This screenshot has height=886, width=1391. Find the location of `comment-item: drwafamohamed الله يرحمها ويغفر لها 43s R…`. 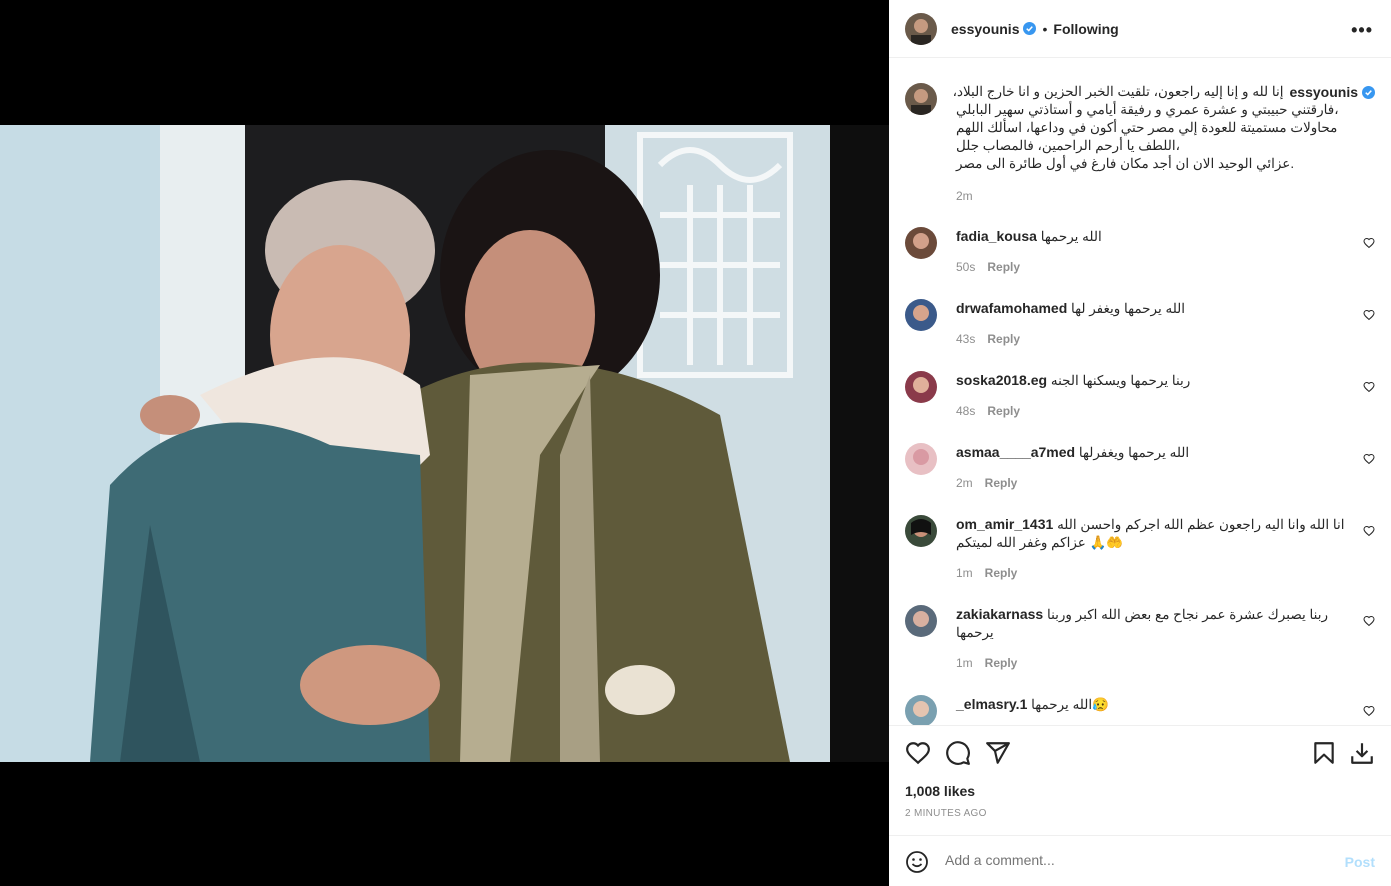

comment-item: drwafamohamed الله يرحمها ويغفر لها 43s R… is located at coordinates (1140, 323).